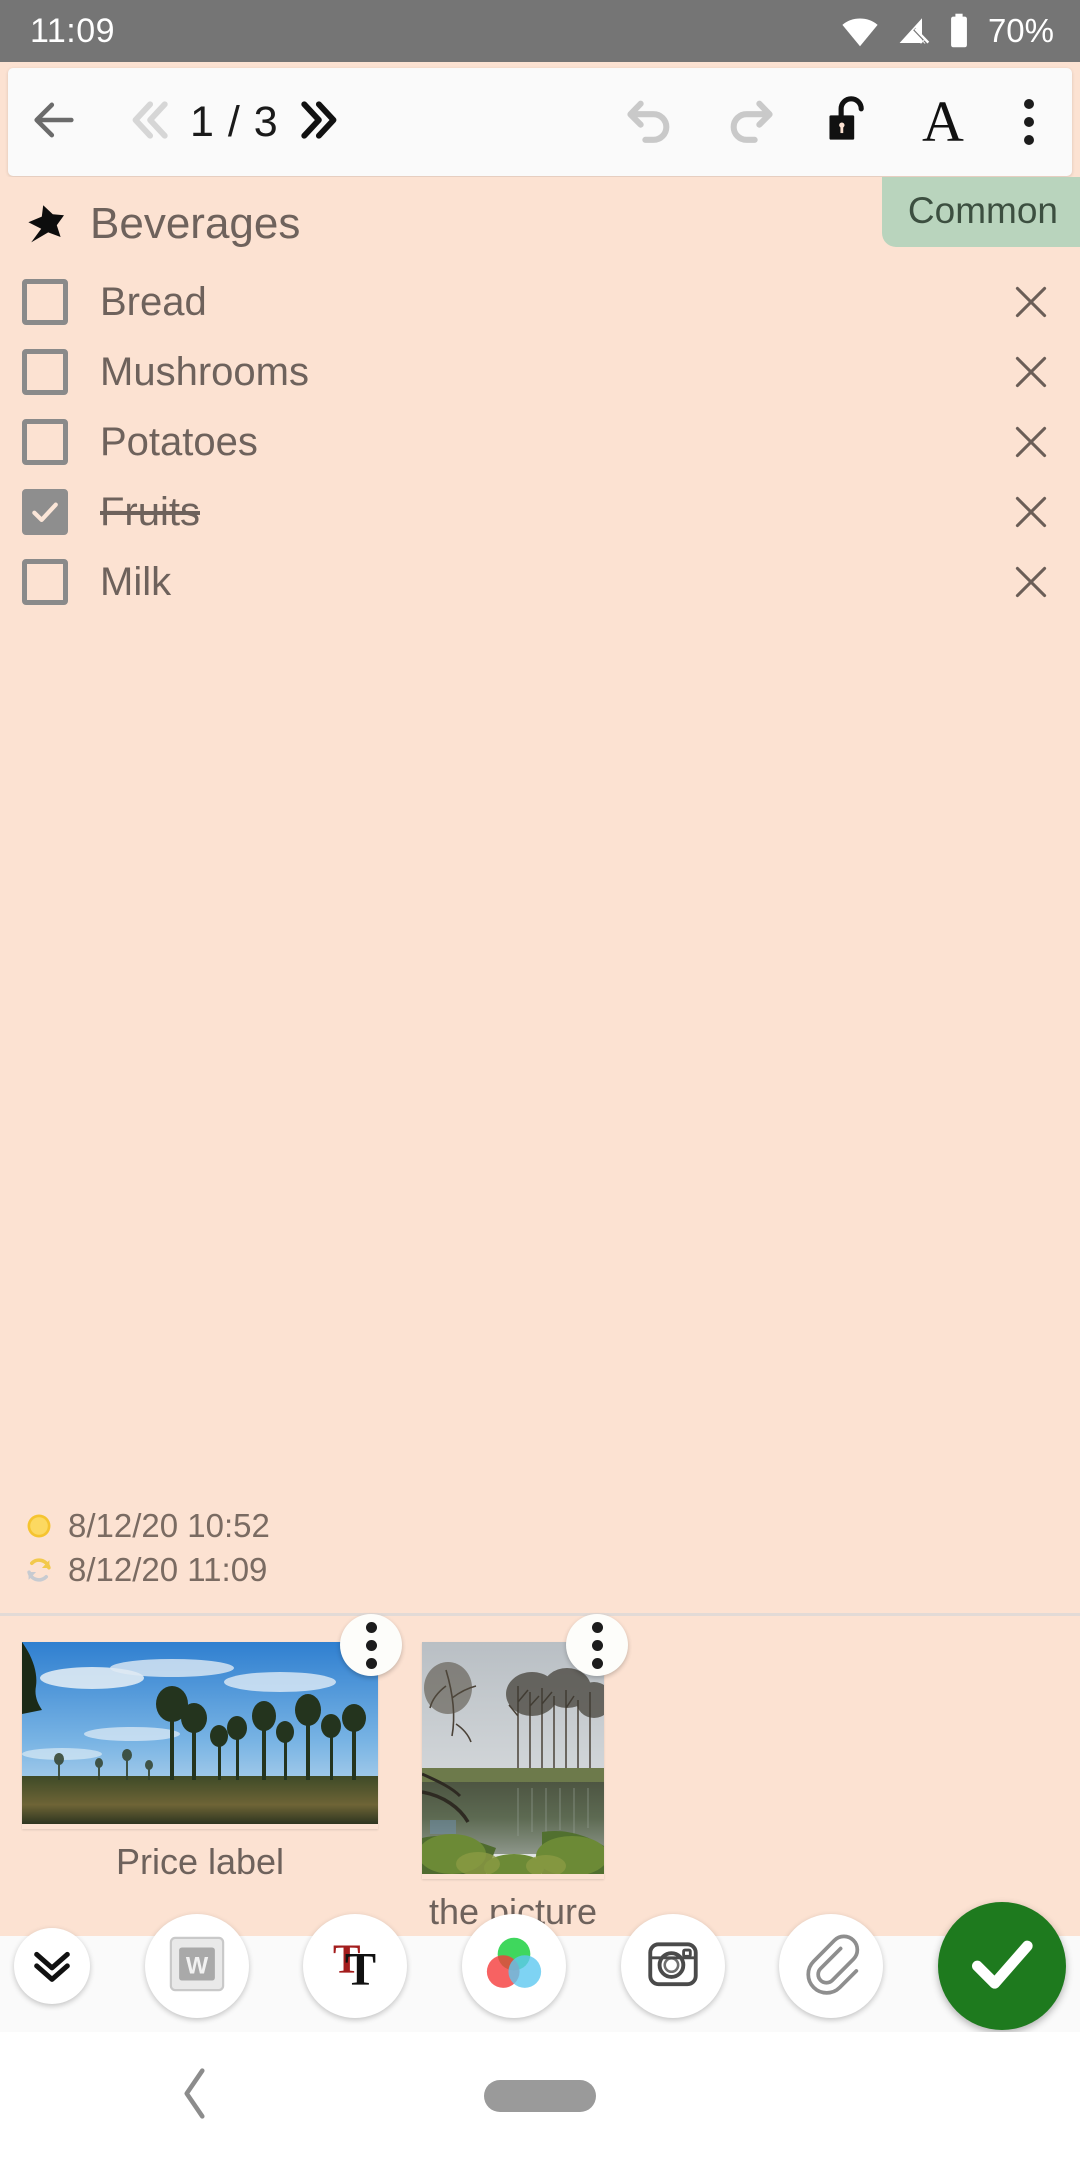 The height and width of the screenshot is (2160, 1080). What do you see at coordinates (980, 212) in the screenshot?
I see `note-tag-badge: Common` at bounding box center [980, 212].